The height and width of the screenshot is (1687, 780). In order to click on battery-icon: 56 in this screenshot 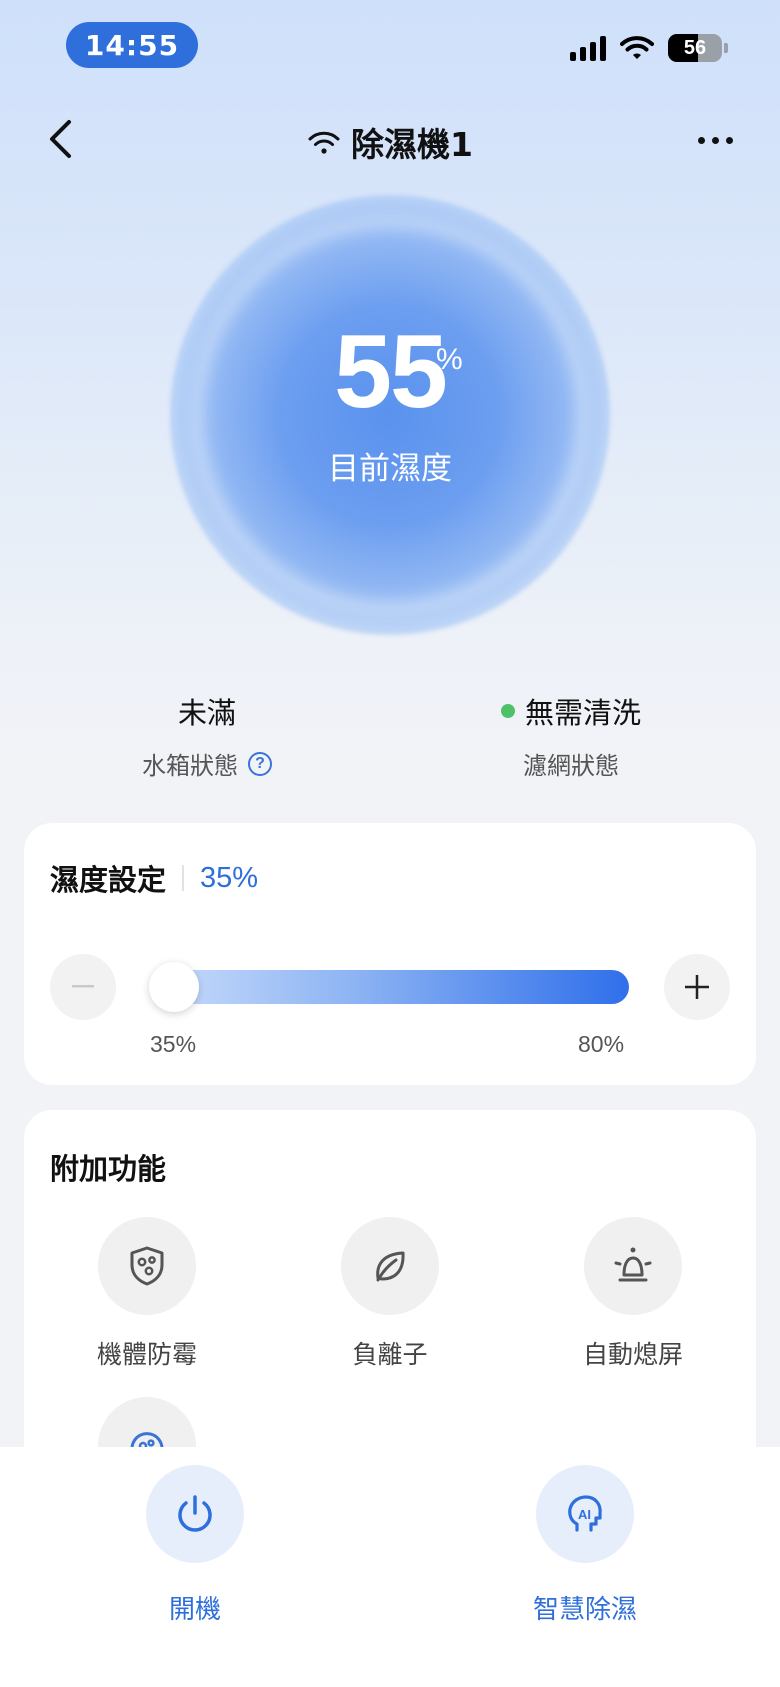, I will do `click(695, 48)`.